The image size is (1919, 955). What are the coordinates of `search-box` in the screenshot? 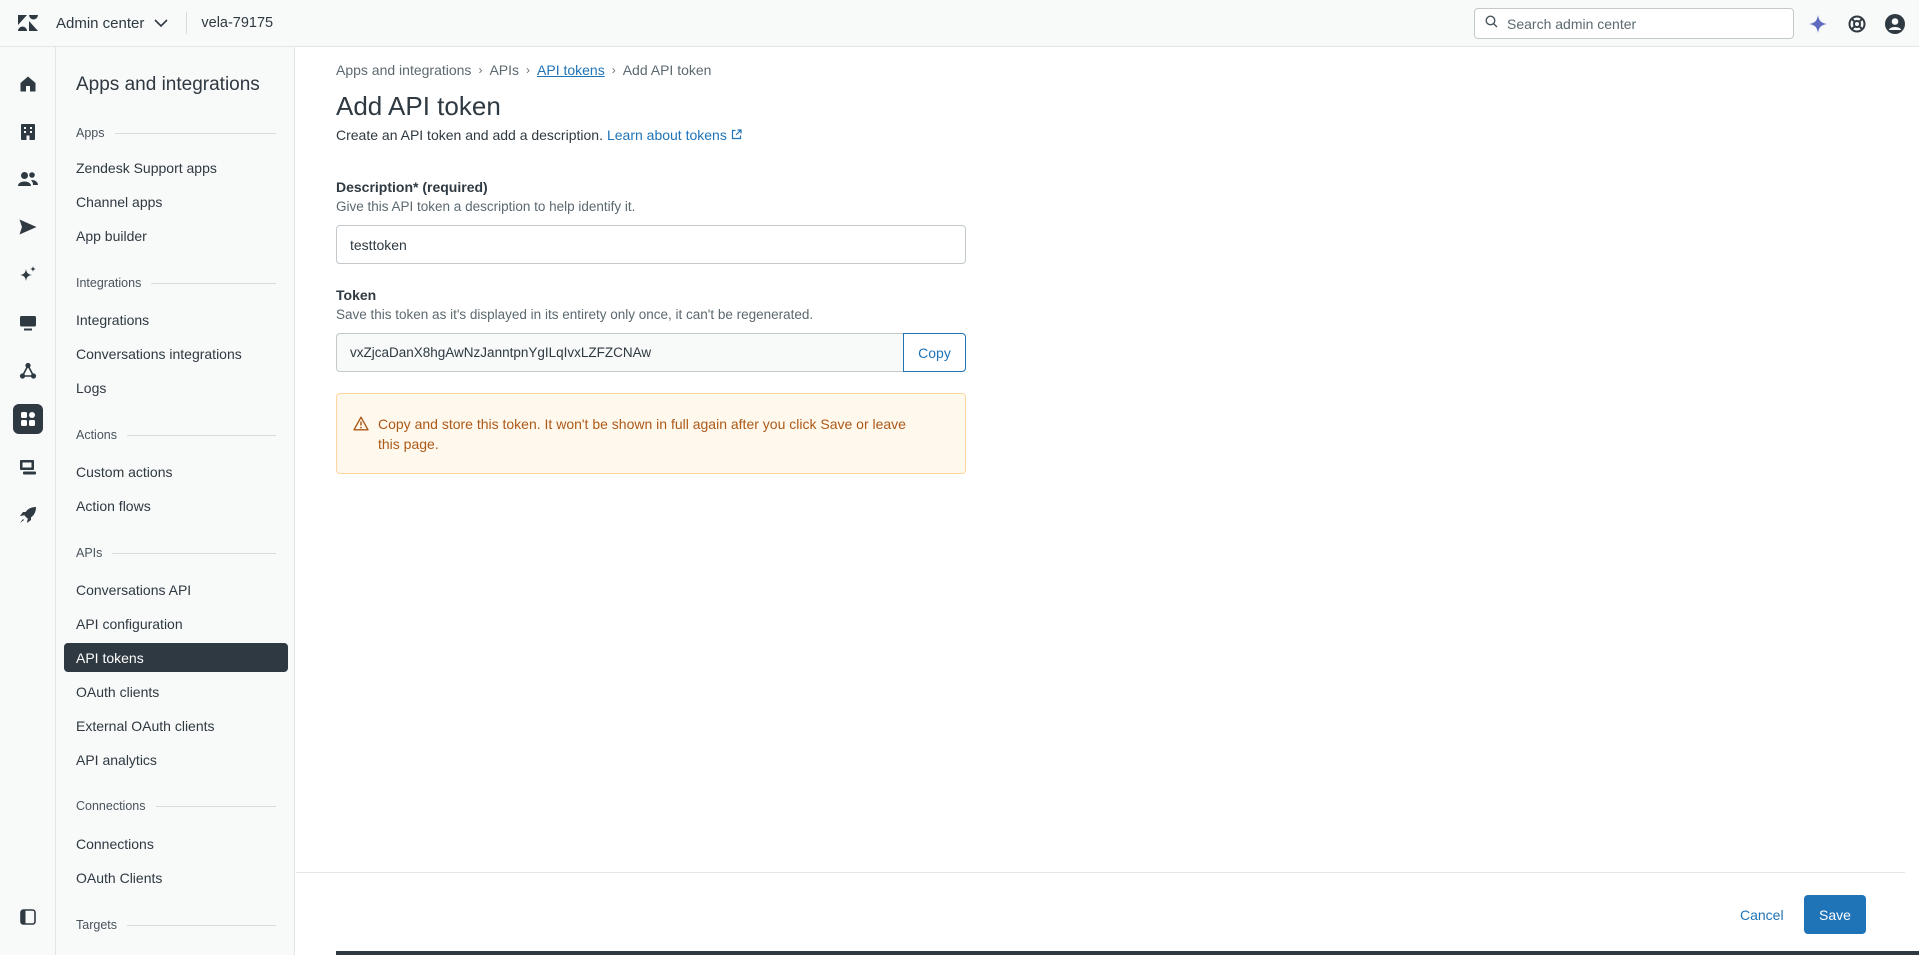 It's located at (1634, 23).